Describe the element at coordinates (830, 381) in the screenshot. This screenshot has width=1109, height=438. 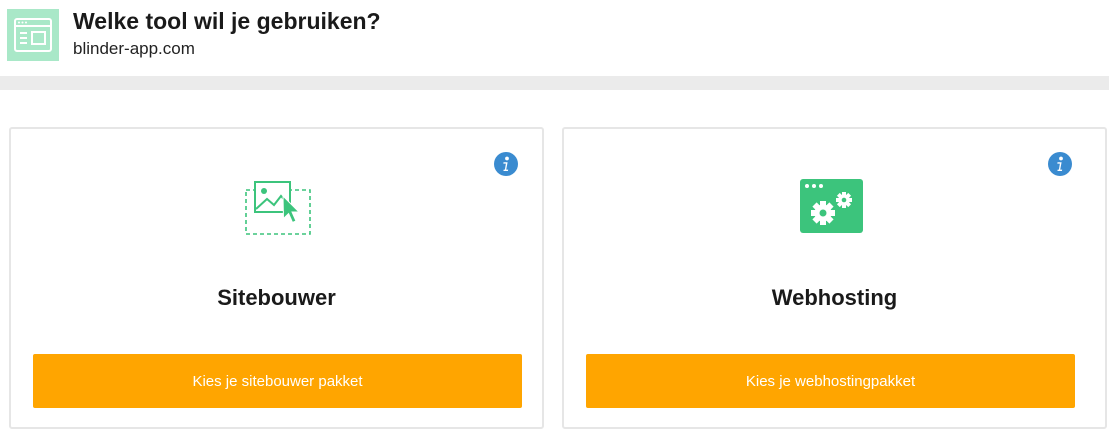
I see `choose-webhosting-button: Kies je webhostingpakket` at that location.